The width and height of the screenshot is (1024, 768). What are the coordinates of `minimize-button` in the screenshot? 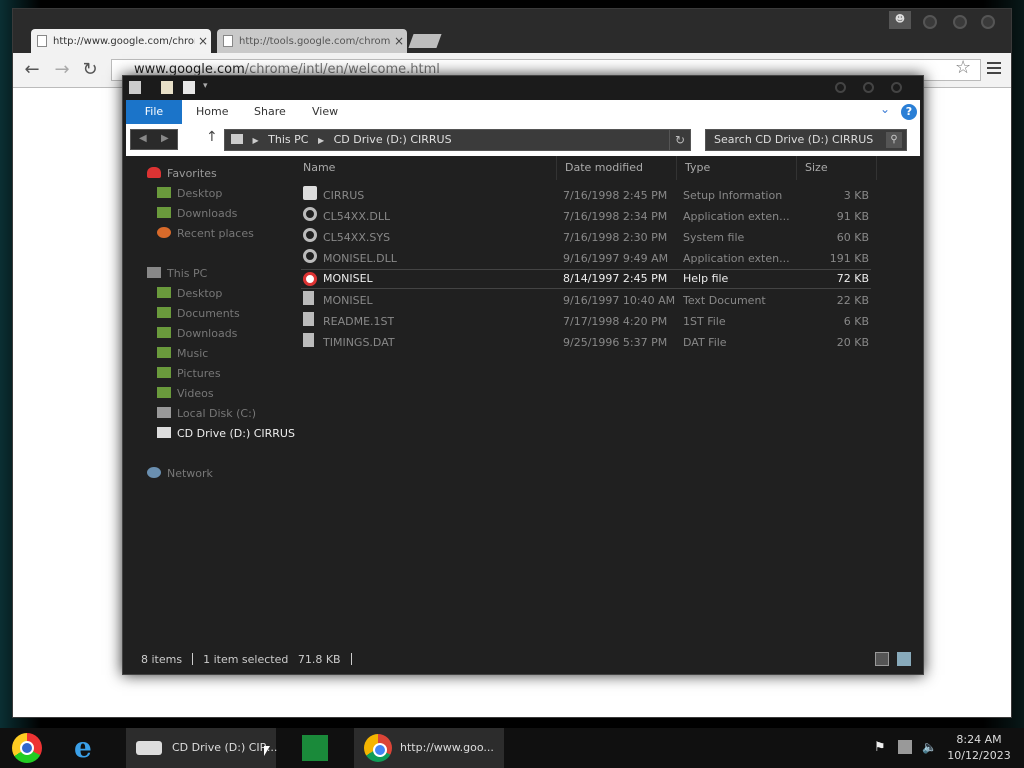 It's located at (930, 22).